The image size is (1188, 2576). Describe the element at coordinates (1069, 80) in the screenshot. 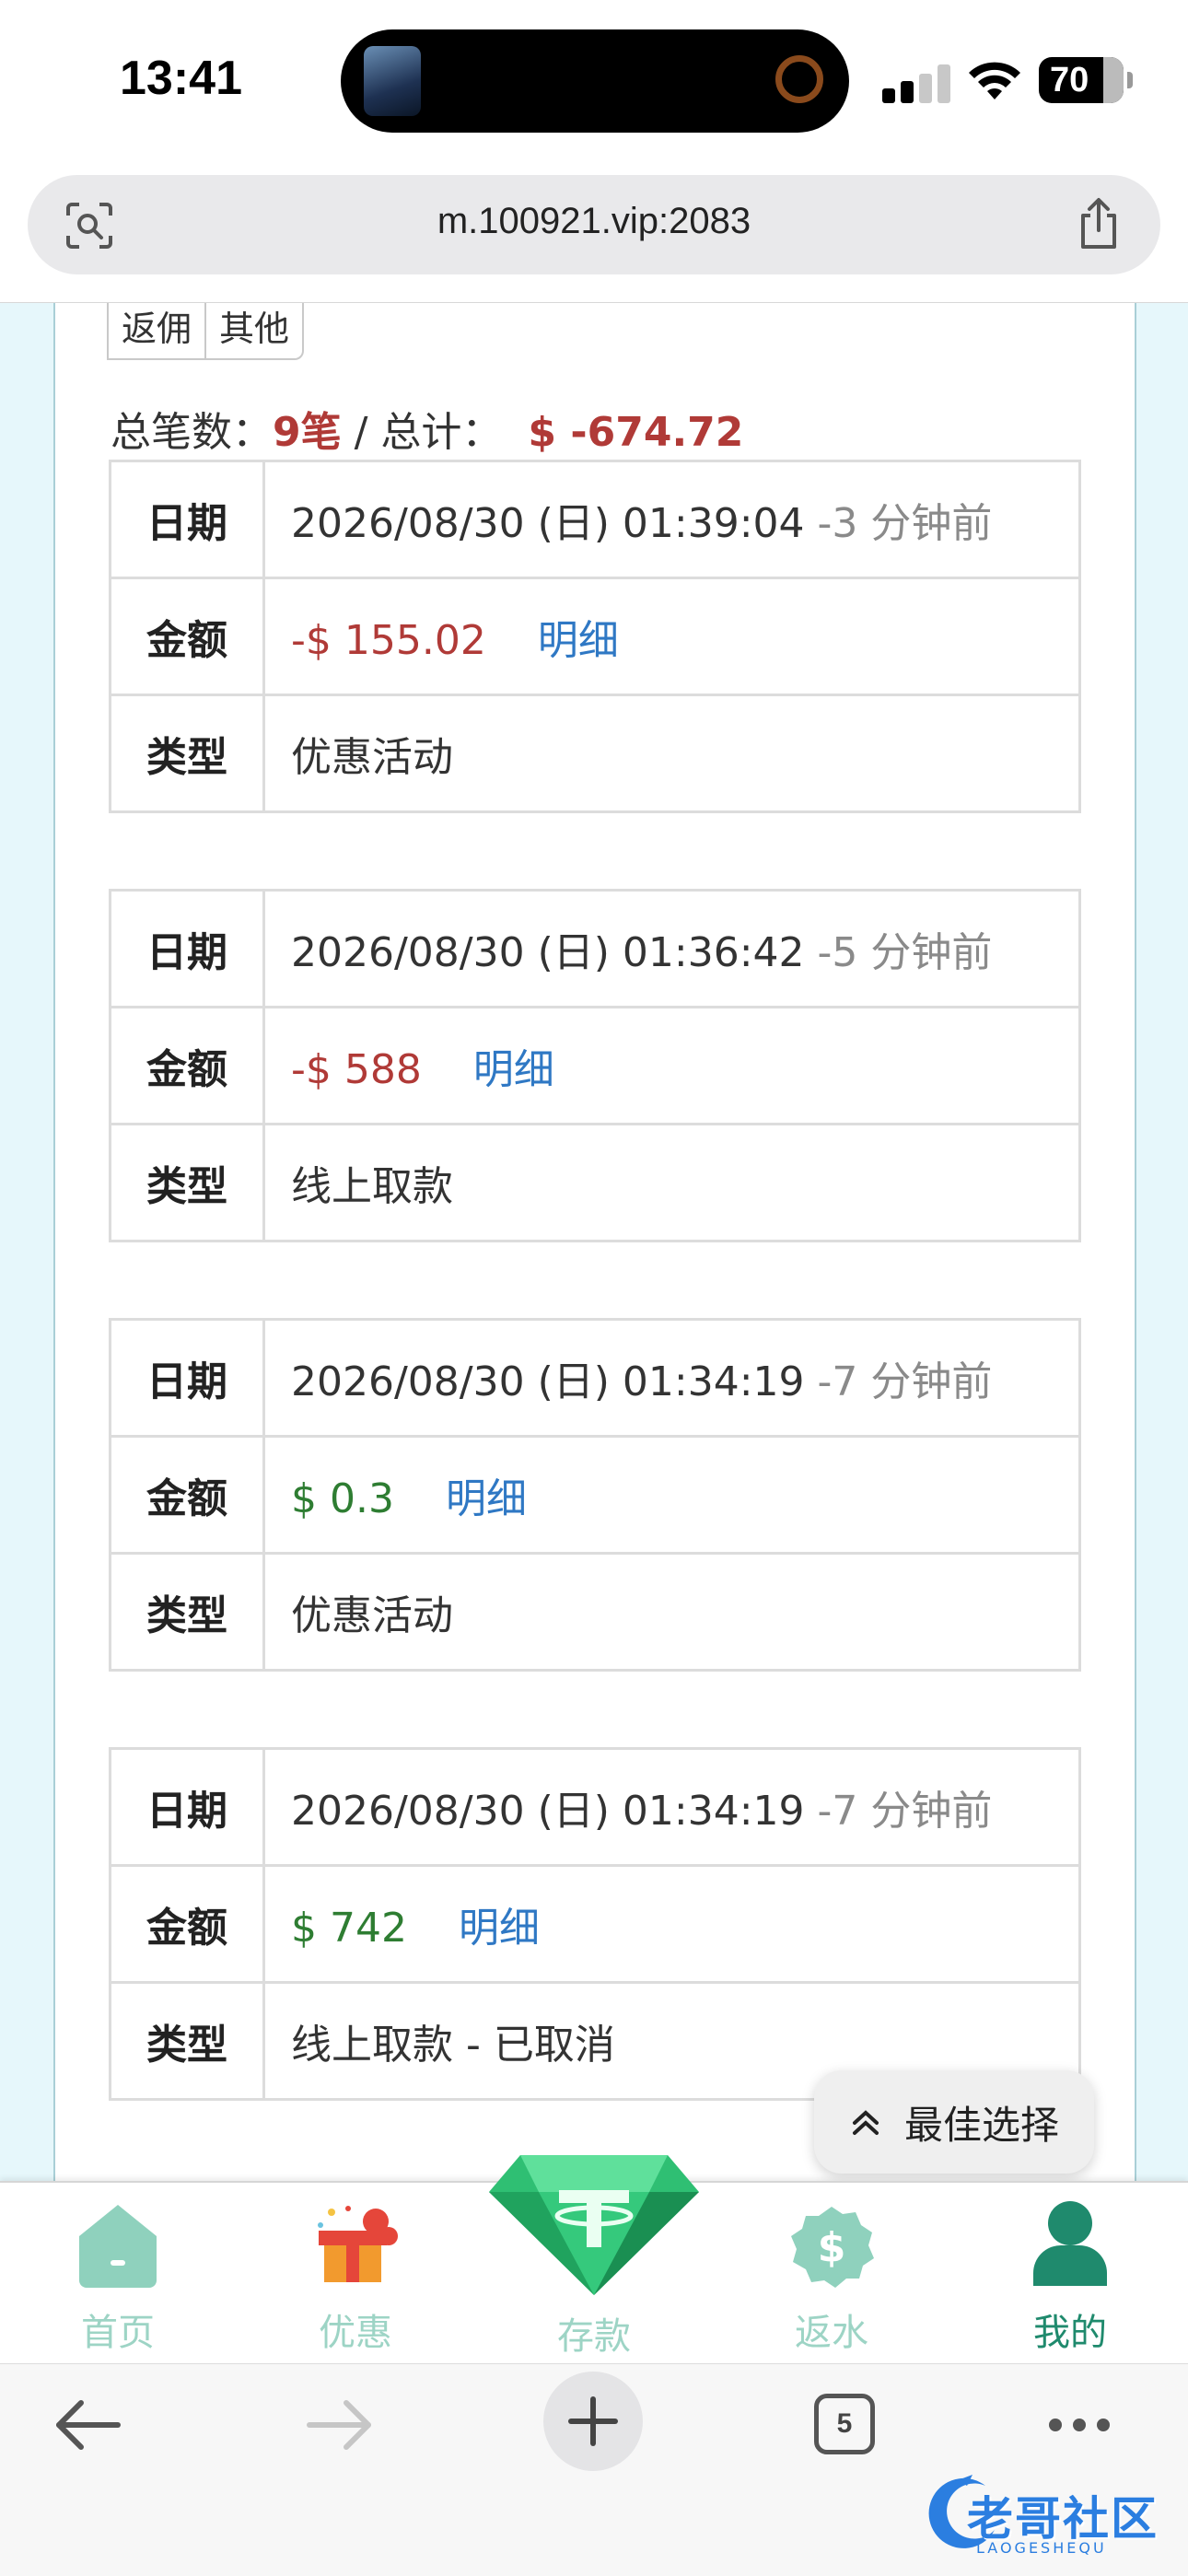

I see `battery-level: 70` at that location.